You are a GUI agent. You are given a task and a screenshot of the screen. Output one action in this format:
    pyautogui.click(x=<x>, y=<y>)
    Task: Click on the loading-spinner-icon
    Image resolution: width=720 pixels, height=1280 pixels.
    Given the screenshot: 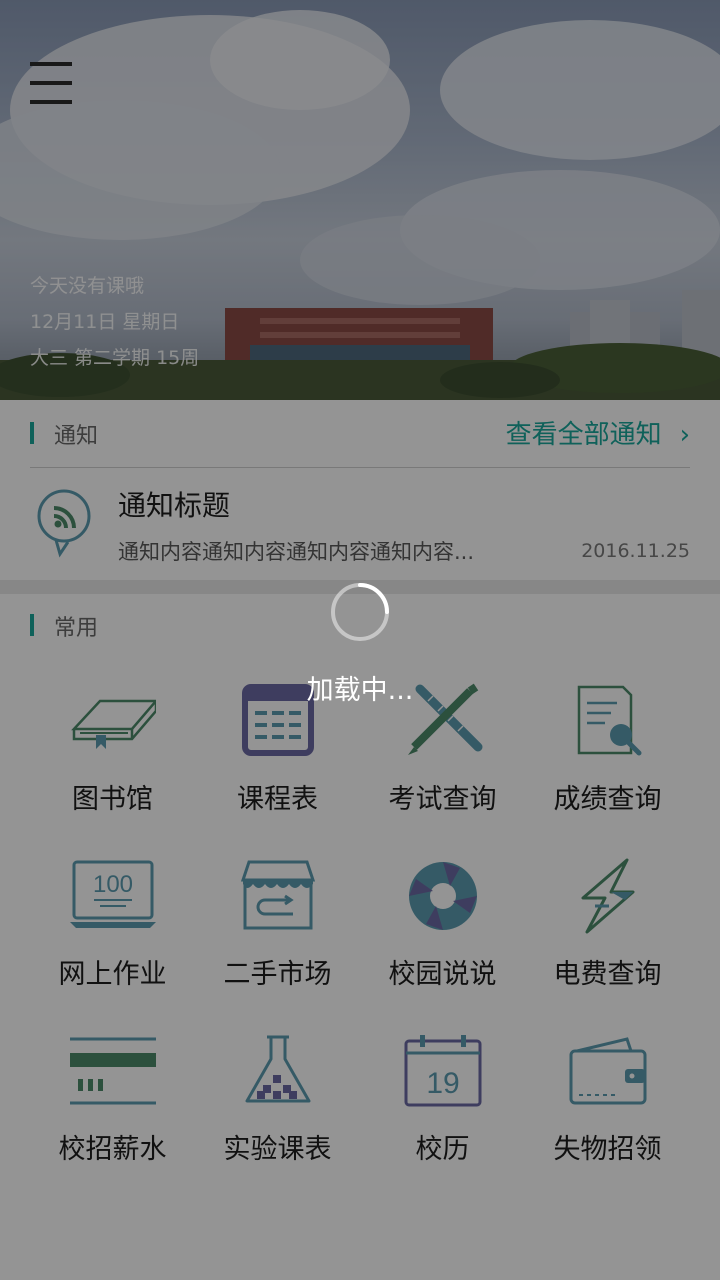 What is the action you would take?
    pyautogui.click(x=360, y=612)
    